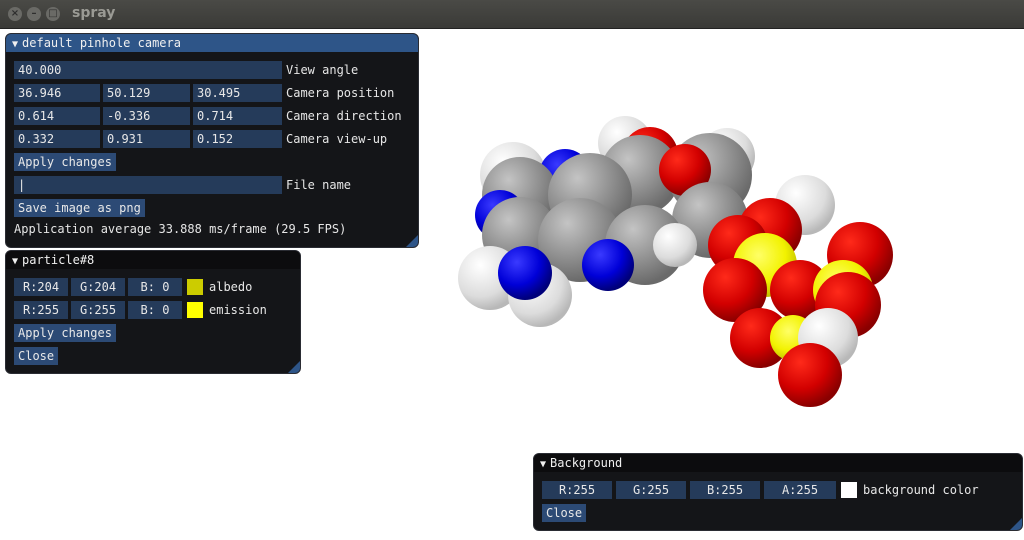  Describe the element at coordinates (319, 185) in the screenshot. I see `file-name-label: File name` at that location.